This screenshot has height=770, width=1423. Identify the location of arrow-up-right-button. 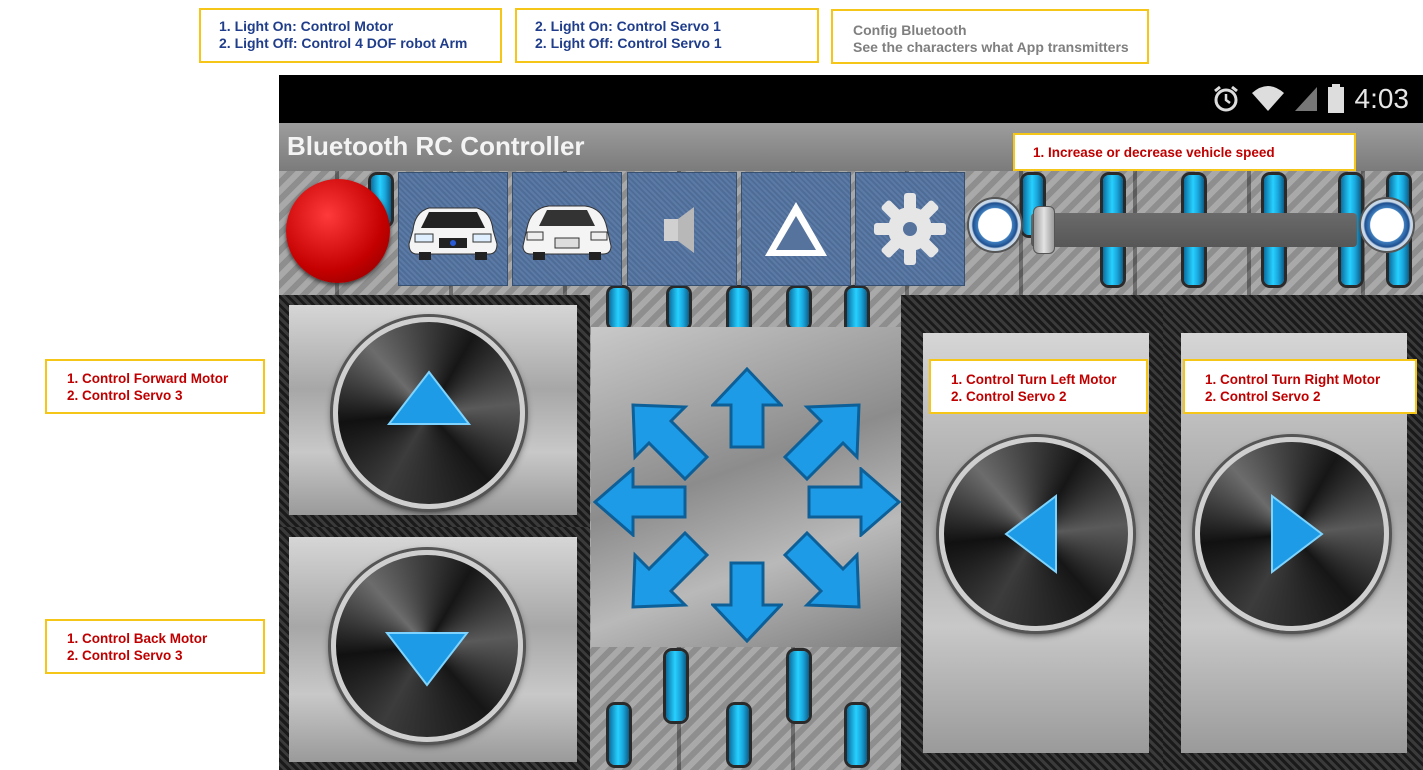
(822, 442).